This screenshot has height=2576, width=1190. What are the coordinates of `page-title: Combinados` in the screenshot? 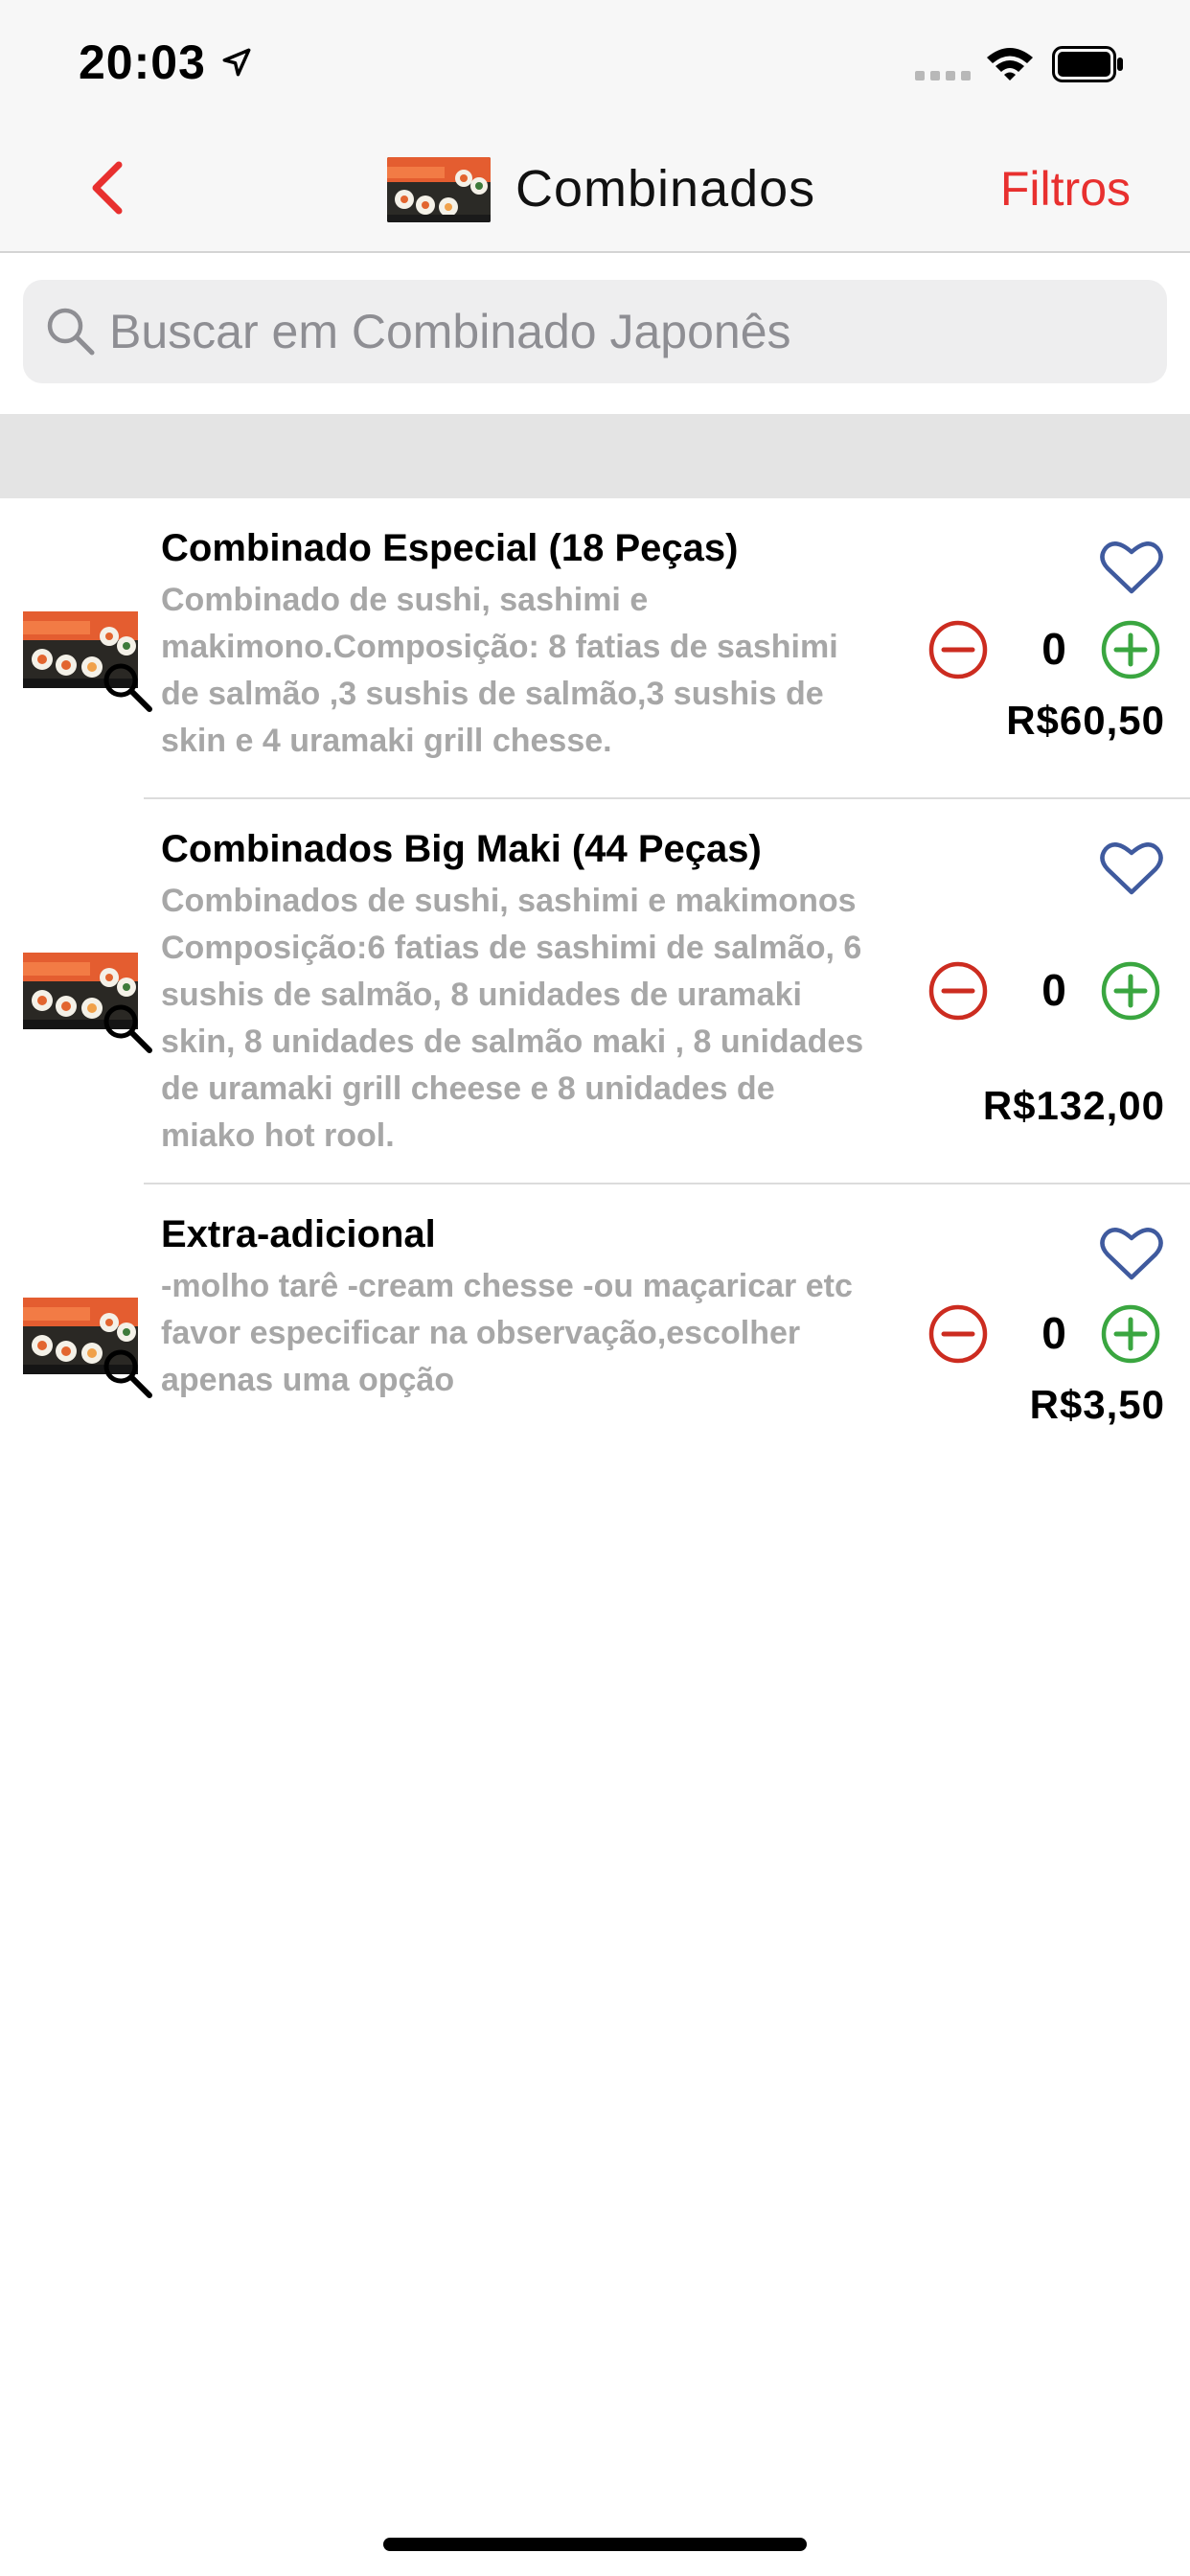 It's located at (666, 189).